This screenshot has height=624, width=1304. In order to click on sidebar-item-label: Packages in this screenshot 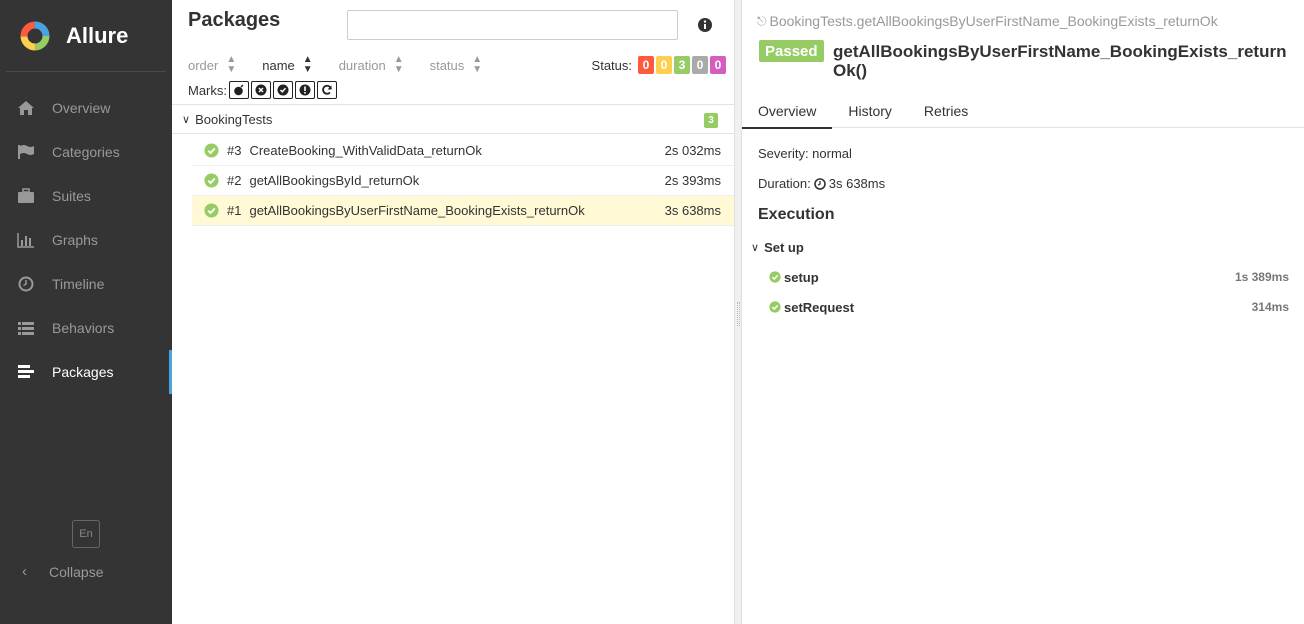, I will do `click(83, 372)`.